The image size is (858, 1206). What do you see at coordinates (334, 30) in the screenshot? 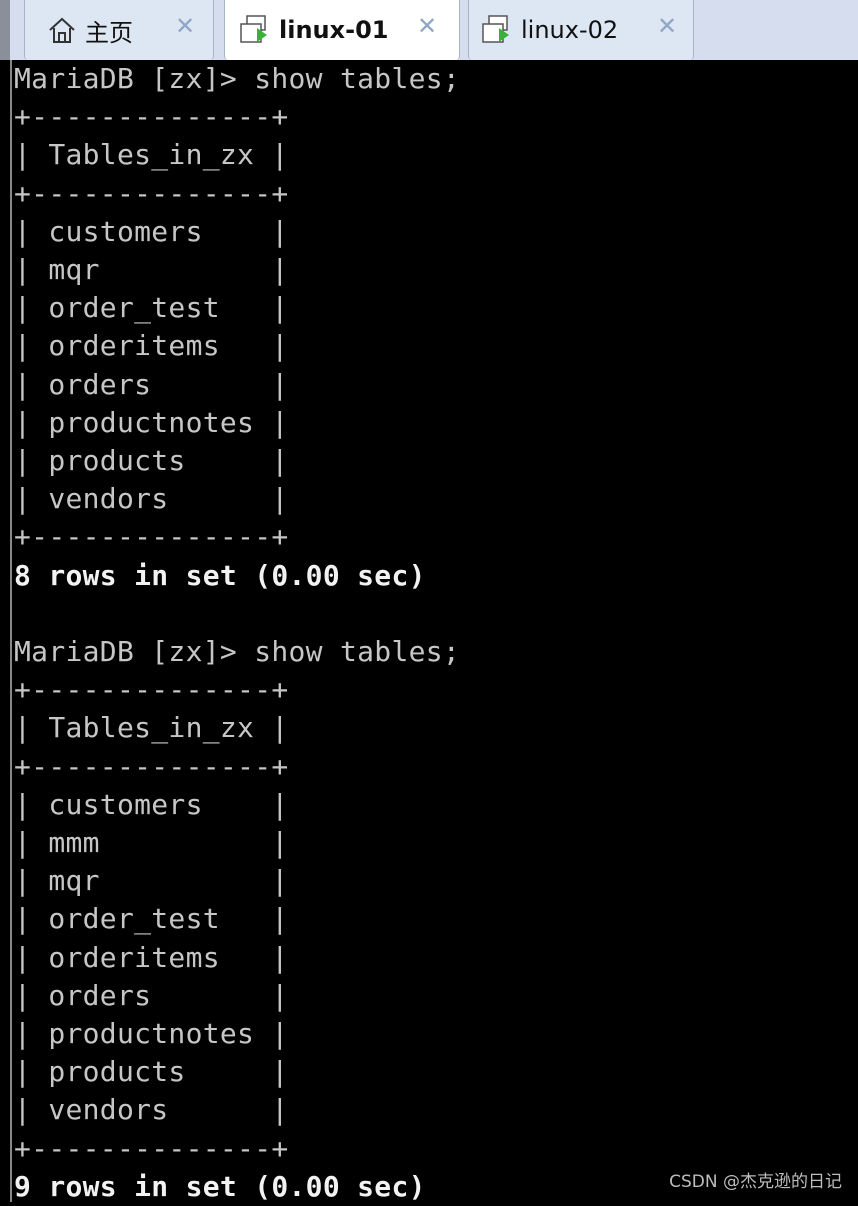
I see `tab-label: linux-01` at bounding box center [334, 30].